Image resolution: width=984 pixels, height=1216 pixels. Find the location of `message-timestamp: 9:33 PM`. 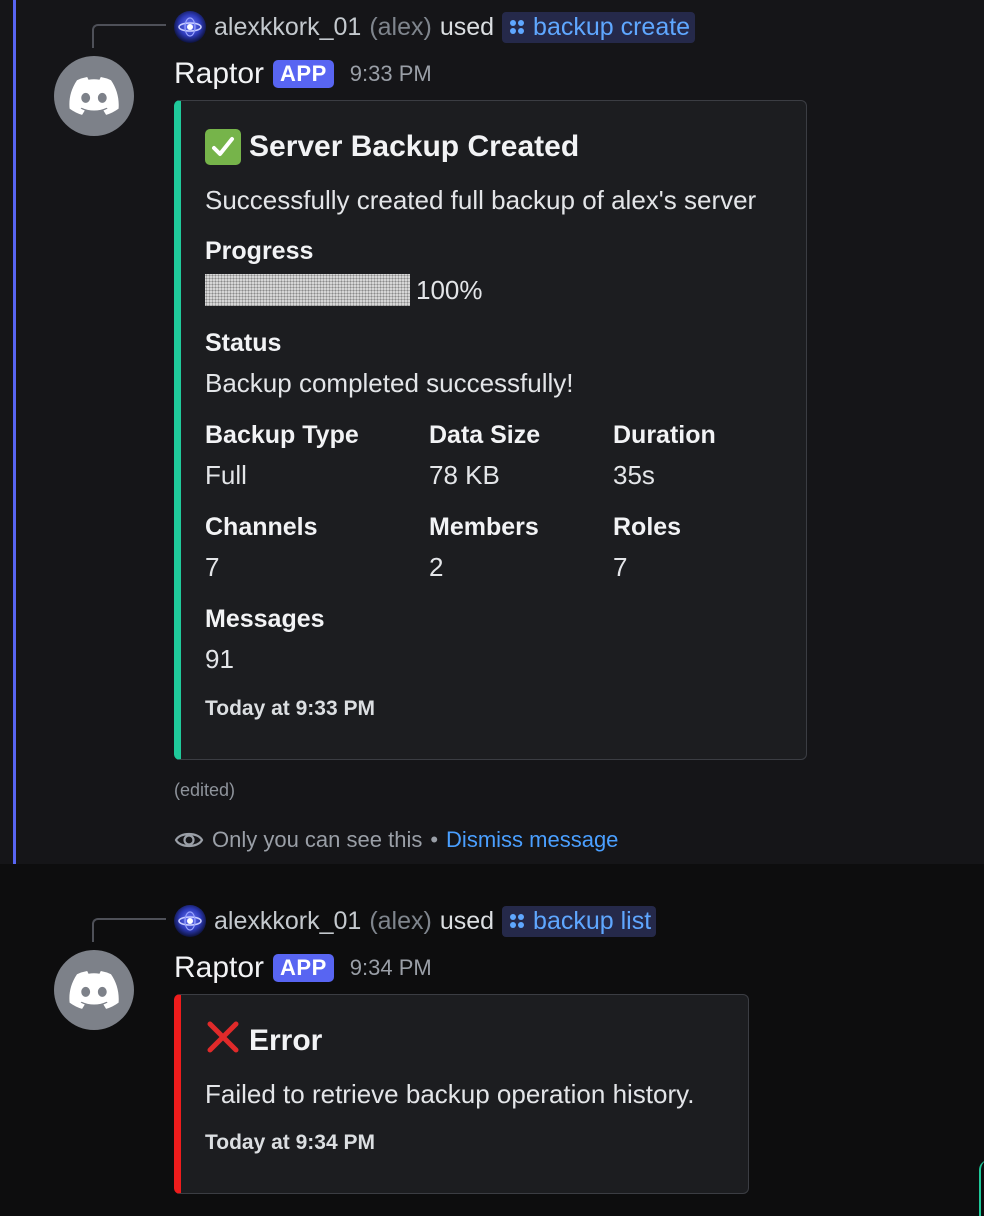

message-timestamp: 9:33 PM is located at coordinates (391, 74).